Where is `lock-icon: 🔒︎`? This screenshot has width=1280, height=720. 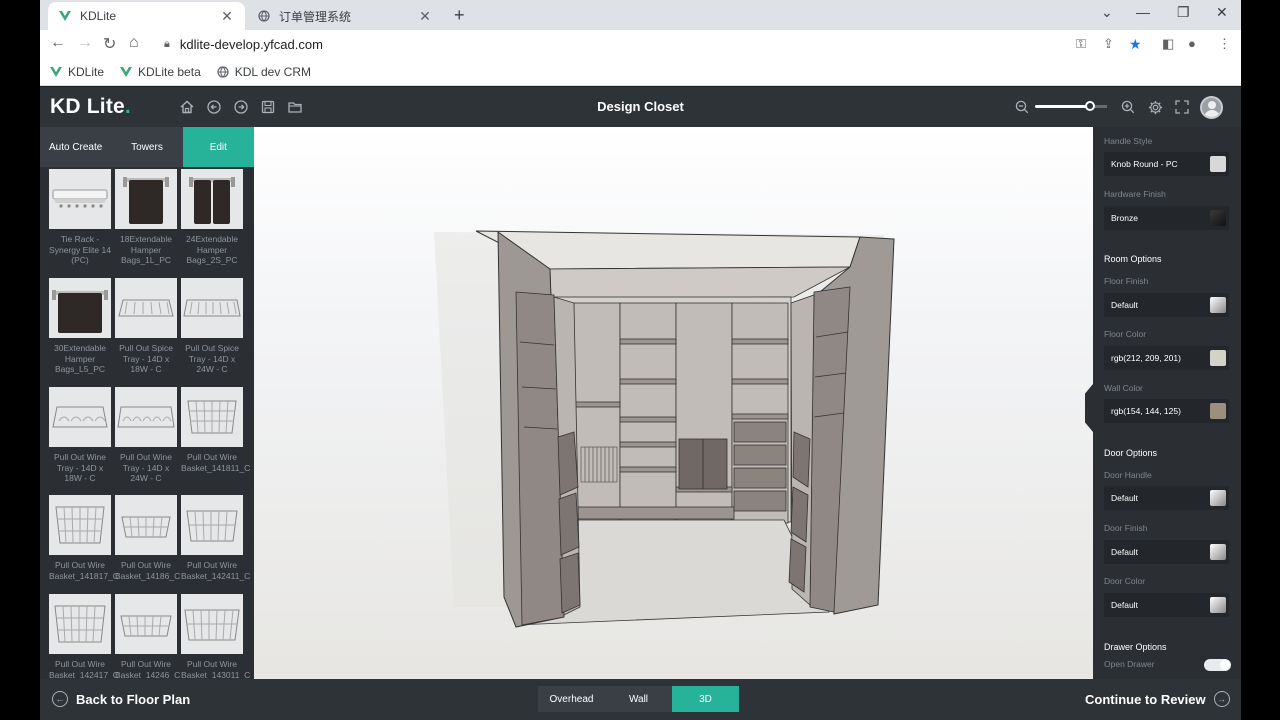
lock-icon: 🔒︎ is located at coordinates (167, 43).